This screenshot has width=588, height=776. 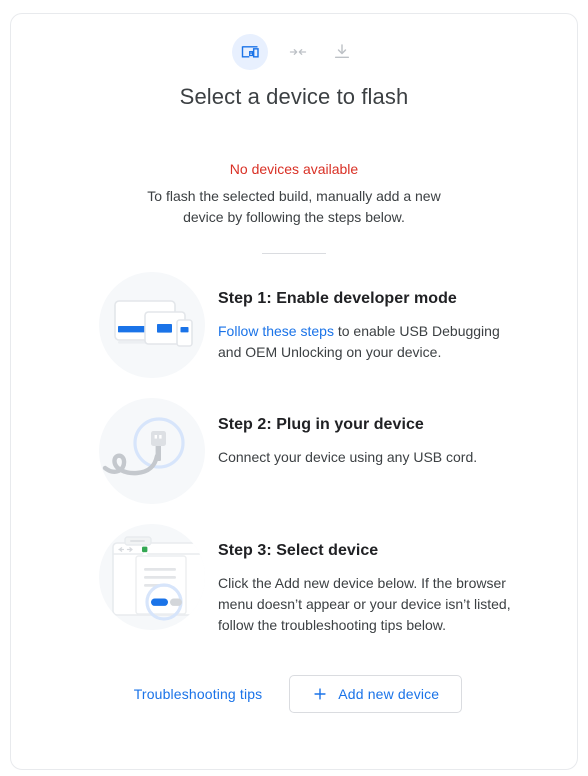 I want to click on step-title: Step 1: Enable developer mode, so click(x=337, y=298).